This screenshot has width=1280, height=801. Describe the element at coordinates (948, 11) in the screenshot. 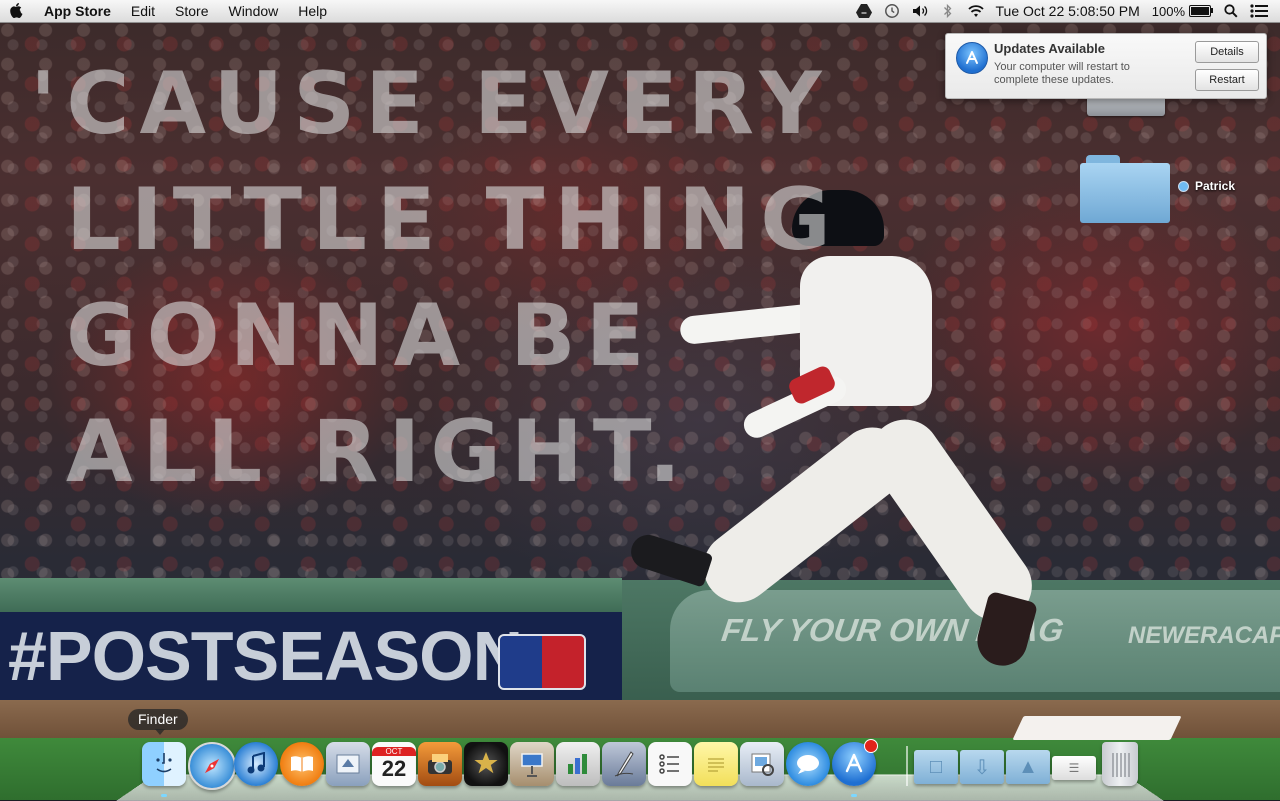

I see `bluetooth-icon` at that location.